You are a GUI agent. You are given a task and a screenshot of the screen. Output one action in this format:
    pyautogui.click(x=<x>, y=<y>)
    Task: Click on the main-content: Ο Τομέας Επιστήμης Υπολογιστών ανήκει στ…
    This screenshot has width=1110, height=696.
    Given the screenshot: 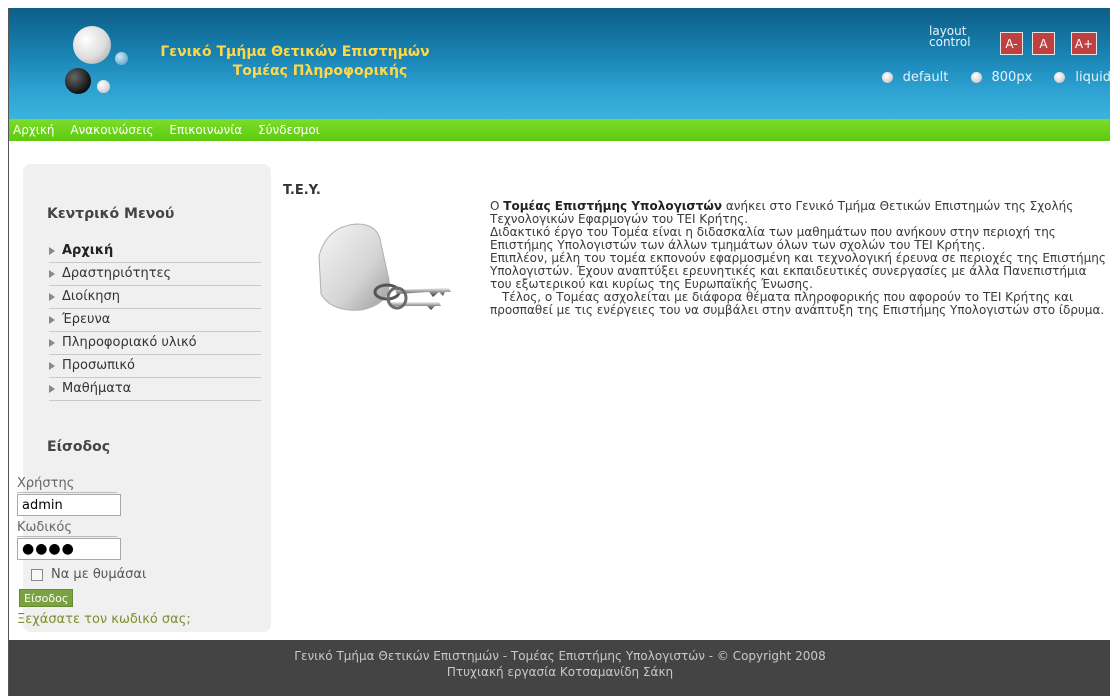 What is the action you would take?
    pyautogui.click(x=798, y=258)
    